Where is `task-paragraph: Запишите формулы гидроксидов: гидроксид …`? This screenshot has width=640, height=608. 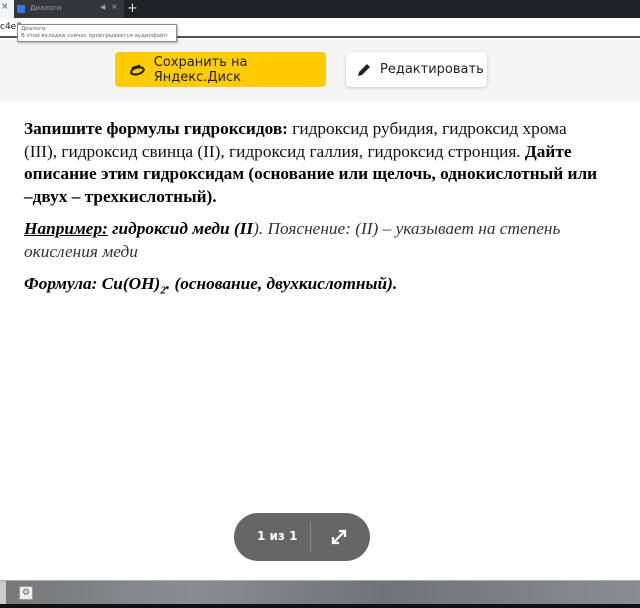
task-paragraph: Запишите формулы гидроксидов: гидроксид … is located at coordinates (332, 163).